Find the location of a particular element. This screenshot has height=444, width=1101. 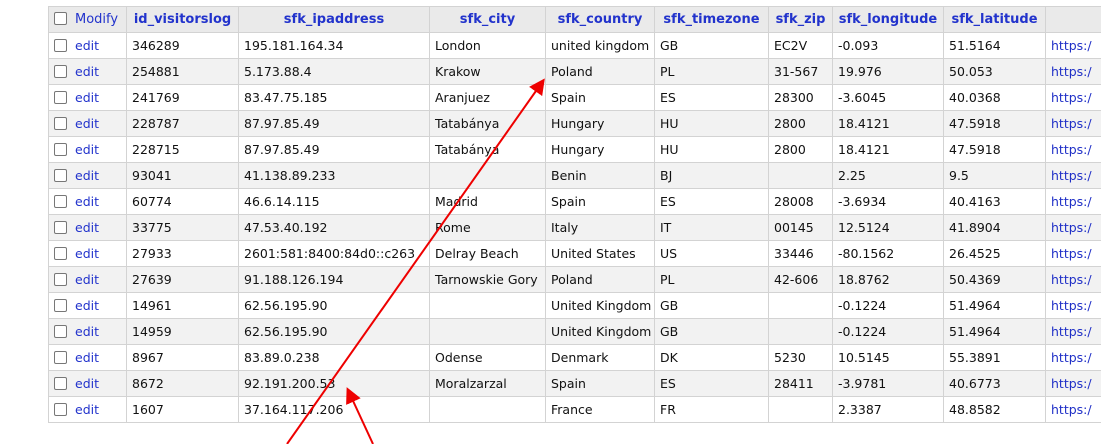

header-id: id_visitorslog is located at coordinates (182, 19).